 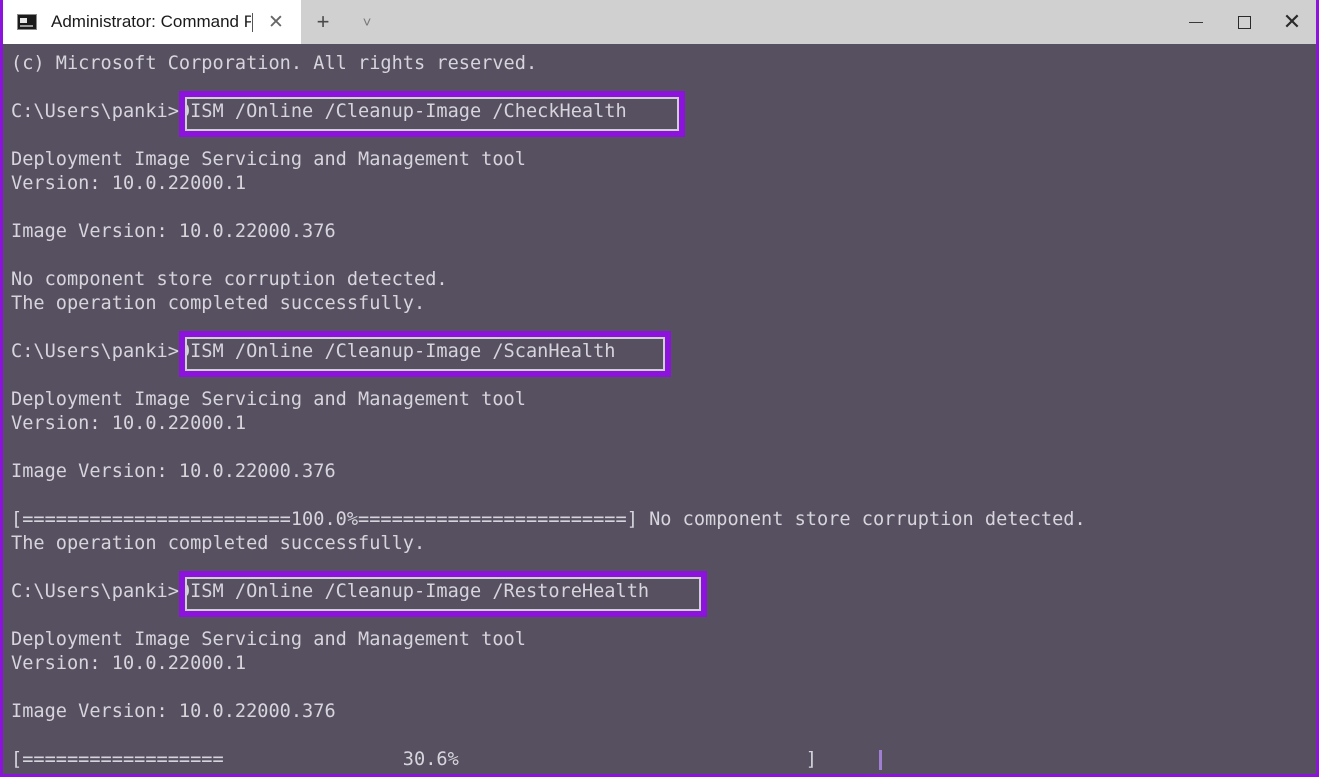 What do you see at coordinates (323, 22) in the screenshot?
I see `new-tab-button: +` at bounding box center [323, 22].